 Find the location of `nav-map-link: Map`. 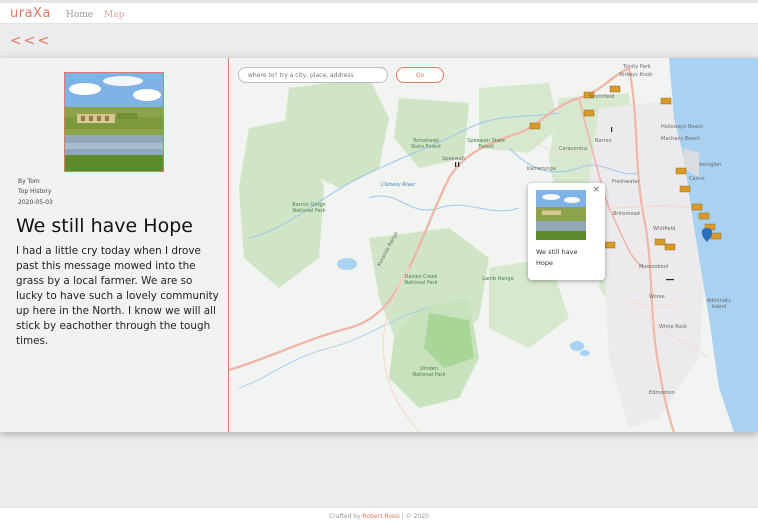

nav-map-link: Map is located at coordinates (114, 15).